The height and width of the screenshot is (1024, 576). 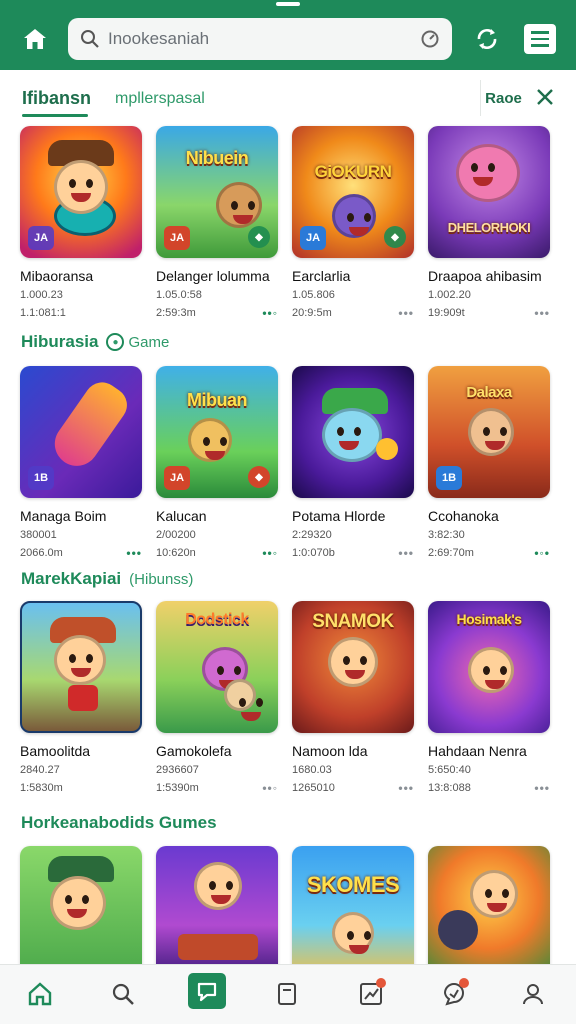 What do you see at coordinates (217, 192) in the screenshot?
I see `game-thumbnail: Nibuein JA ◆` at bounding box center [217, 192].